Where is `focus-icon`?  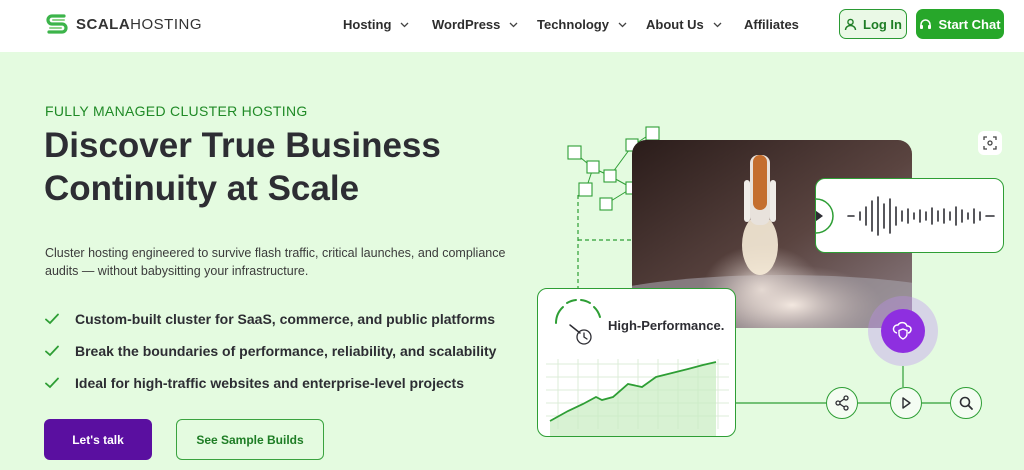 focus-icon is located at coordinates (990, 143).